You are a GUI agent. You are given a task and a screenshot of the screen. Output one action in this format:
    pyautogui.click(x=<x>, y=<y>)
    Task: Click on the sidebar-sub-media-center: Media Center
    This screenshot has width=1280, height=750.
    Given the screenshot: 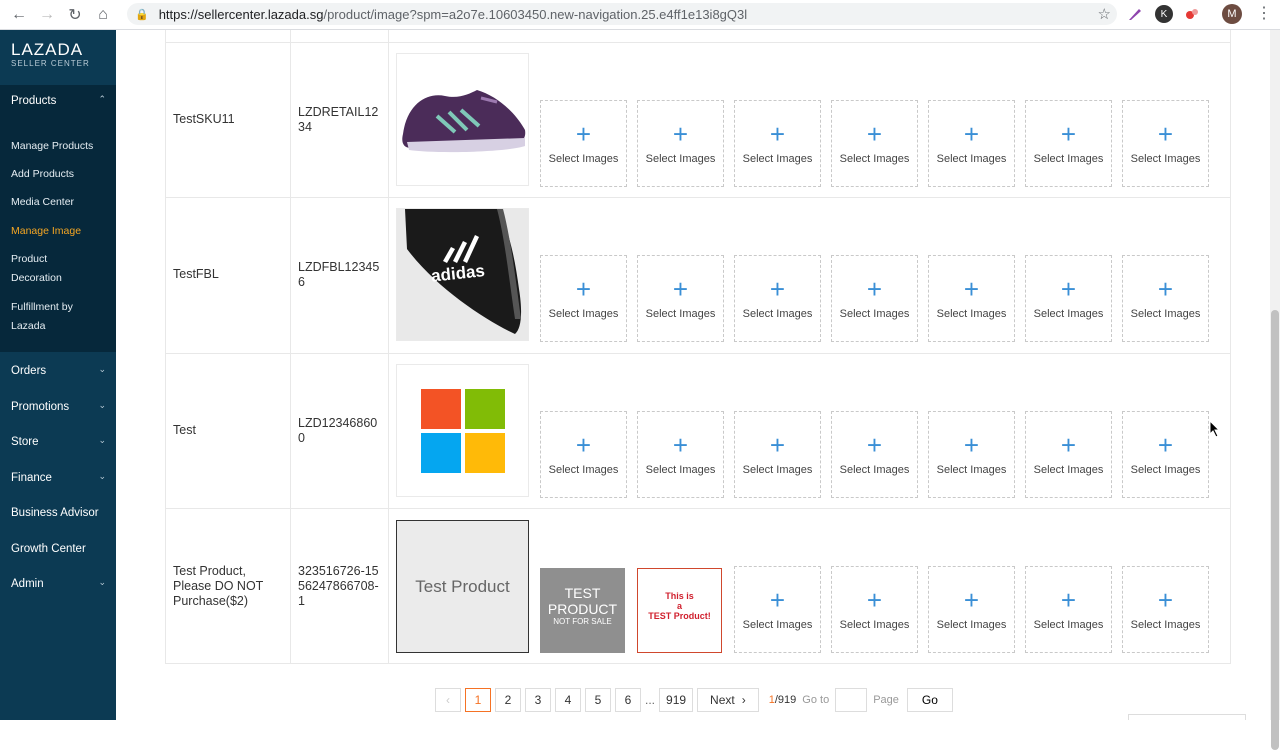 What is the action you would take?
    pyautogui.click(x=61, y=202)
    